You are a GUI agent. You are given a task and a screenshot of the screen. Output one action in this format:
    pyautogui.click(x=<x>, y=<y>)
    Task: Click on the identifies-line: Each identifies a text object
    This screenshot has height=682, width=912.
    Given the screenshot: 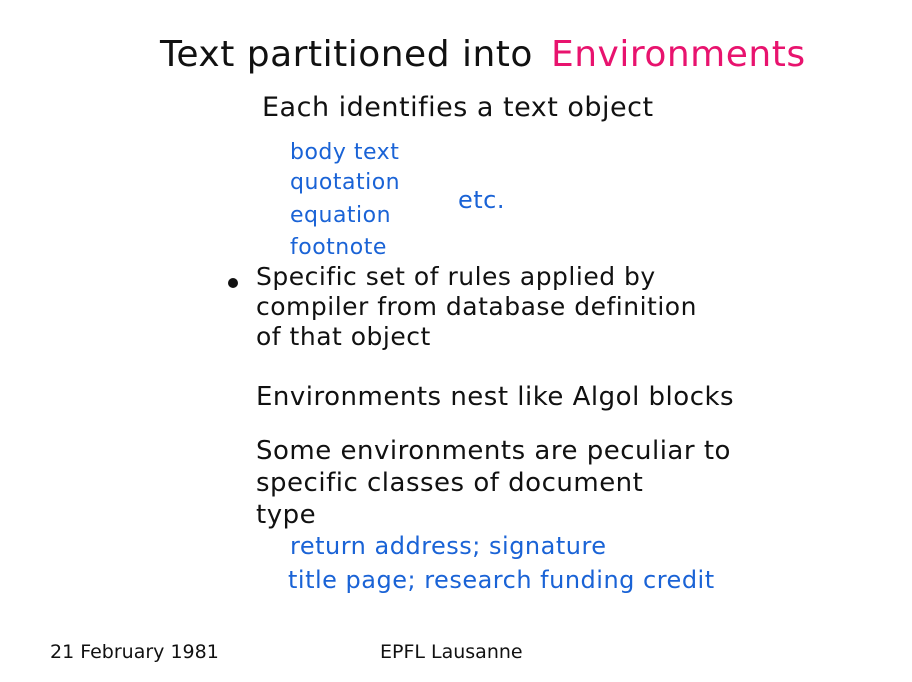 What is the action you would take?
    pyautogui.click(x=458, y=107)
    